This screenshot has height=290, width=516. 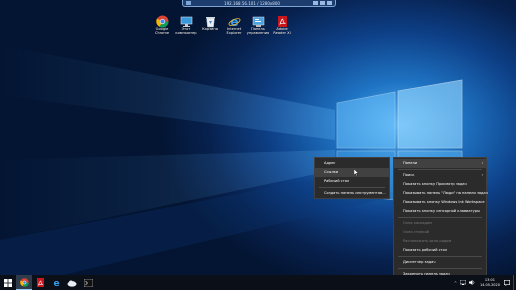 What do you see at coordinates (425, 250) in the screenshot?
I see `menu-item-label: Показать рабочий стол` at bounding box center [425, 250].